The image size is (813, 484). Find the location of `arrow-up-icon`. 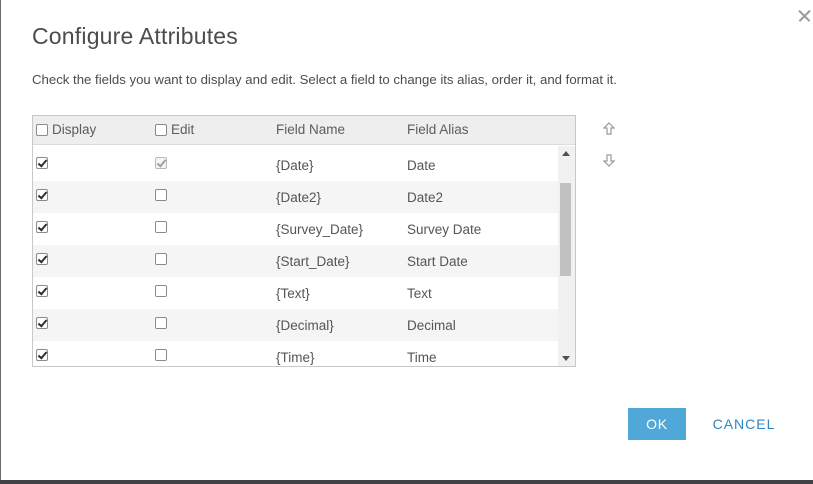

arrow-up-icon is located at coordinates (609, 129).